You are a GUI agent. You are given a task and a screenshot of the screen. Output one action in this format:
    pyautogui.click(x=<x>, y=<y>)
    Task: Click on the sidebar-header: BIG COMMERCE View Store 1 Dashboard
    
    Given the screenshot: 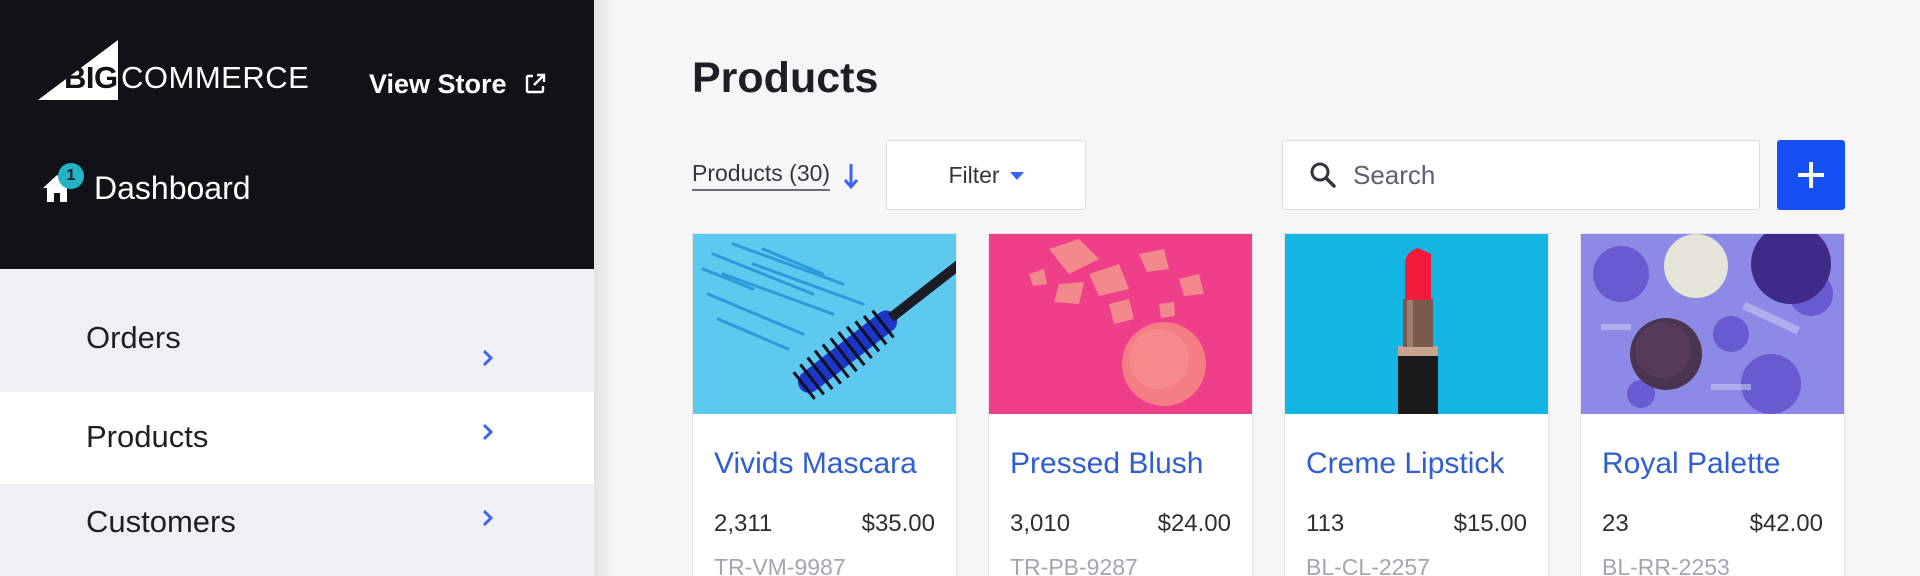 What is the action you would take?
    pyautogui.click(x=297, y=134)
    